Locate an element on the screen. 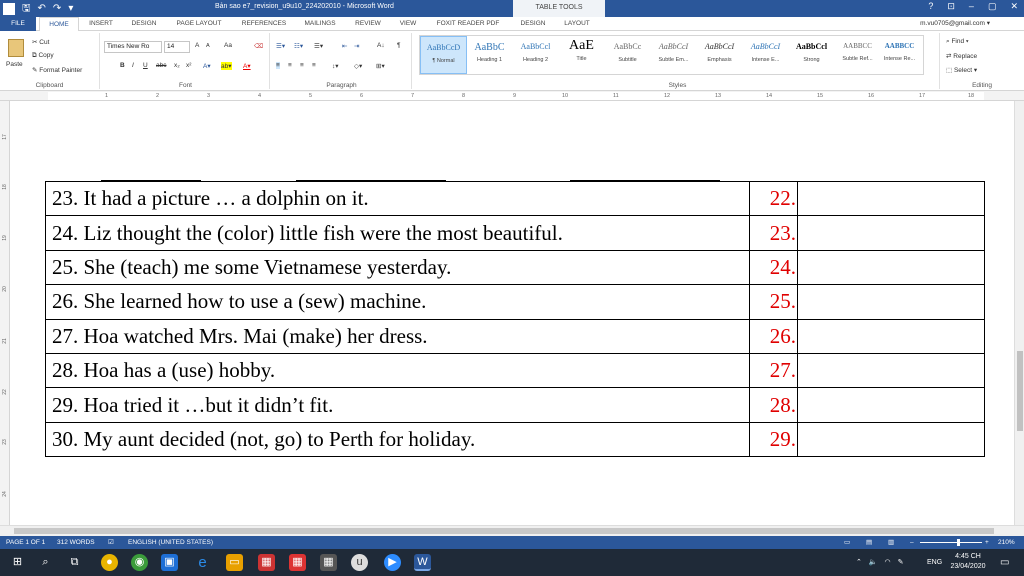 Image resolution: width=1024 pixels, height=576 pixels. subscript-button: x₂ is located at coordinates (177, 65).